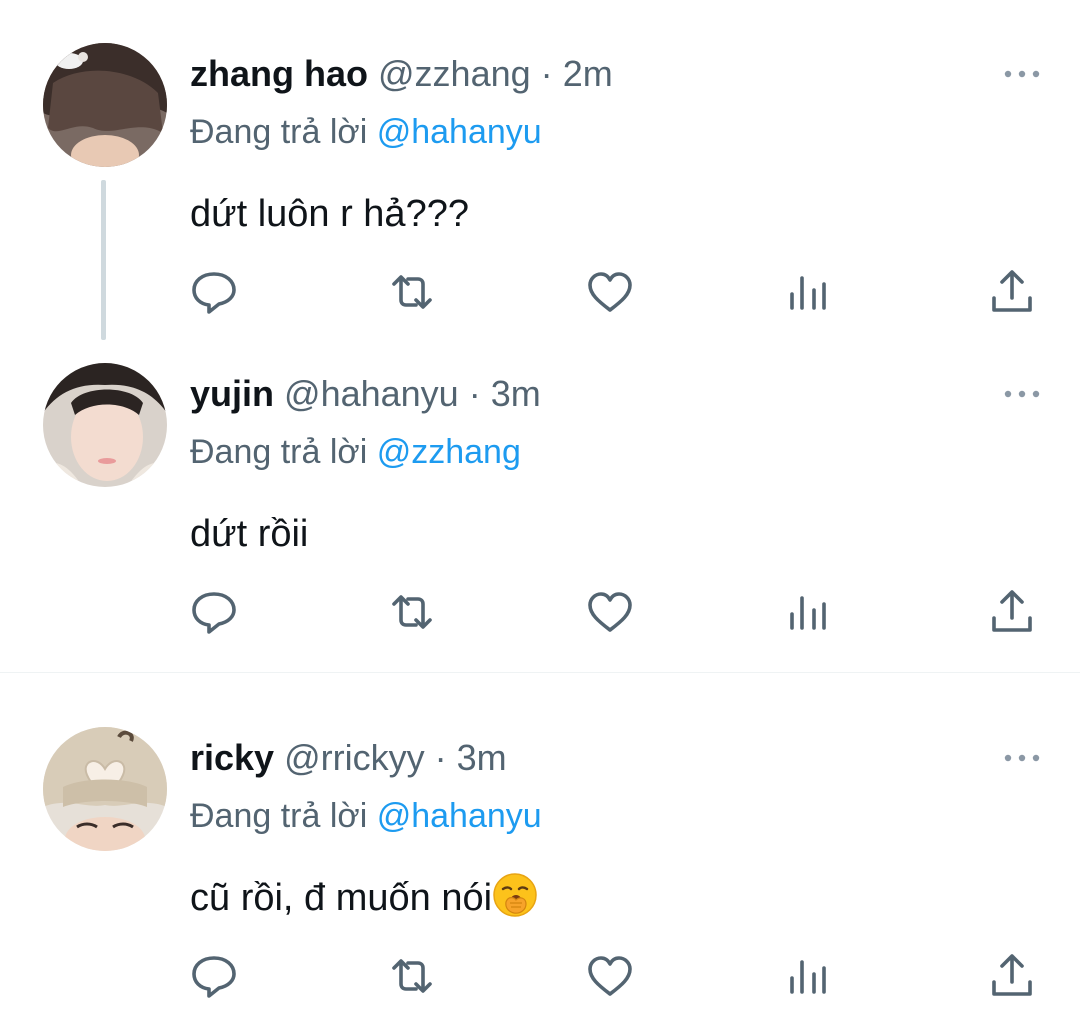 The width and height of the screenshot is (1080, 1027). I want to click on display-name: zhang hao, so click(279, 73).